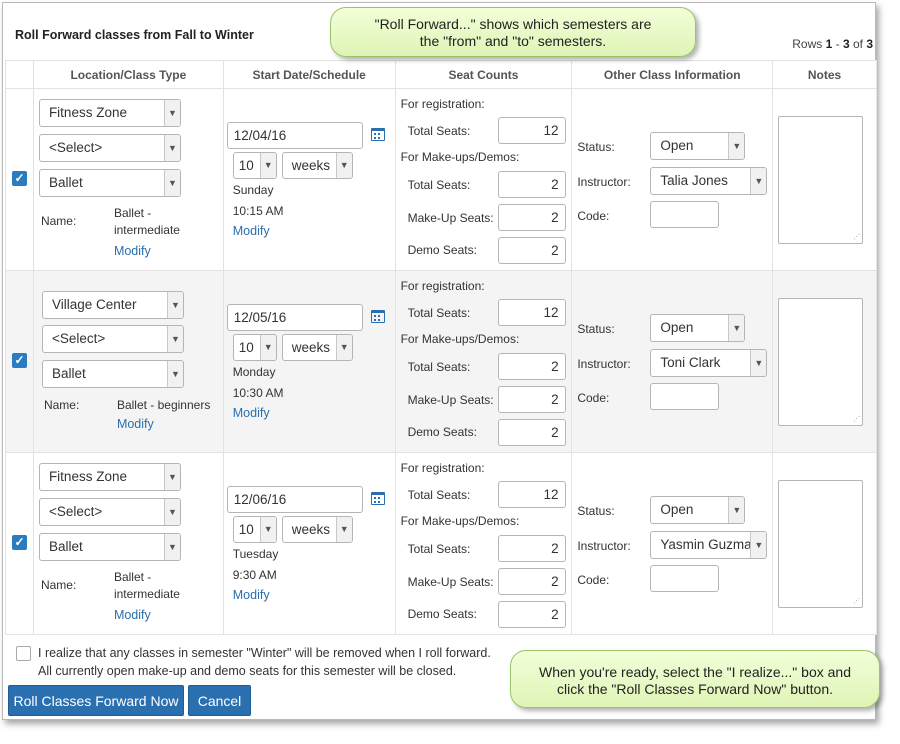  Describe the element at coordinates (163, 405) in the screenshot. I see `class-name: Ballet - beginners` at that location.